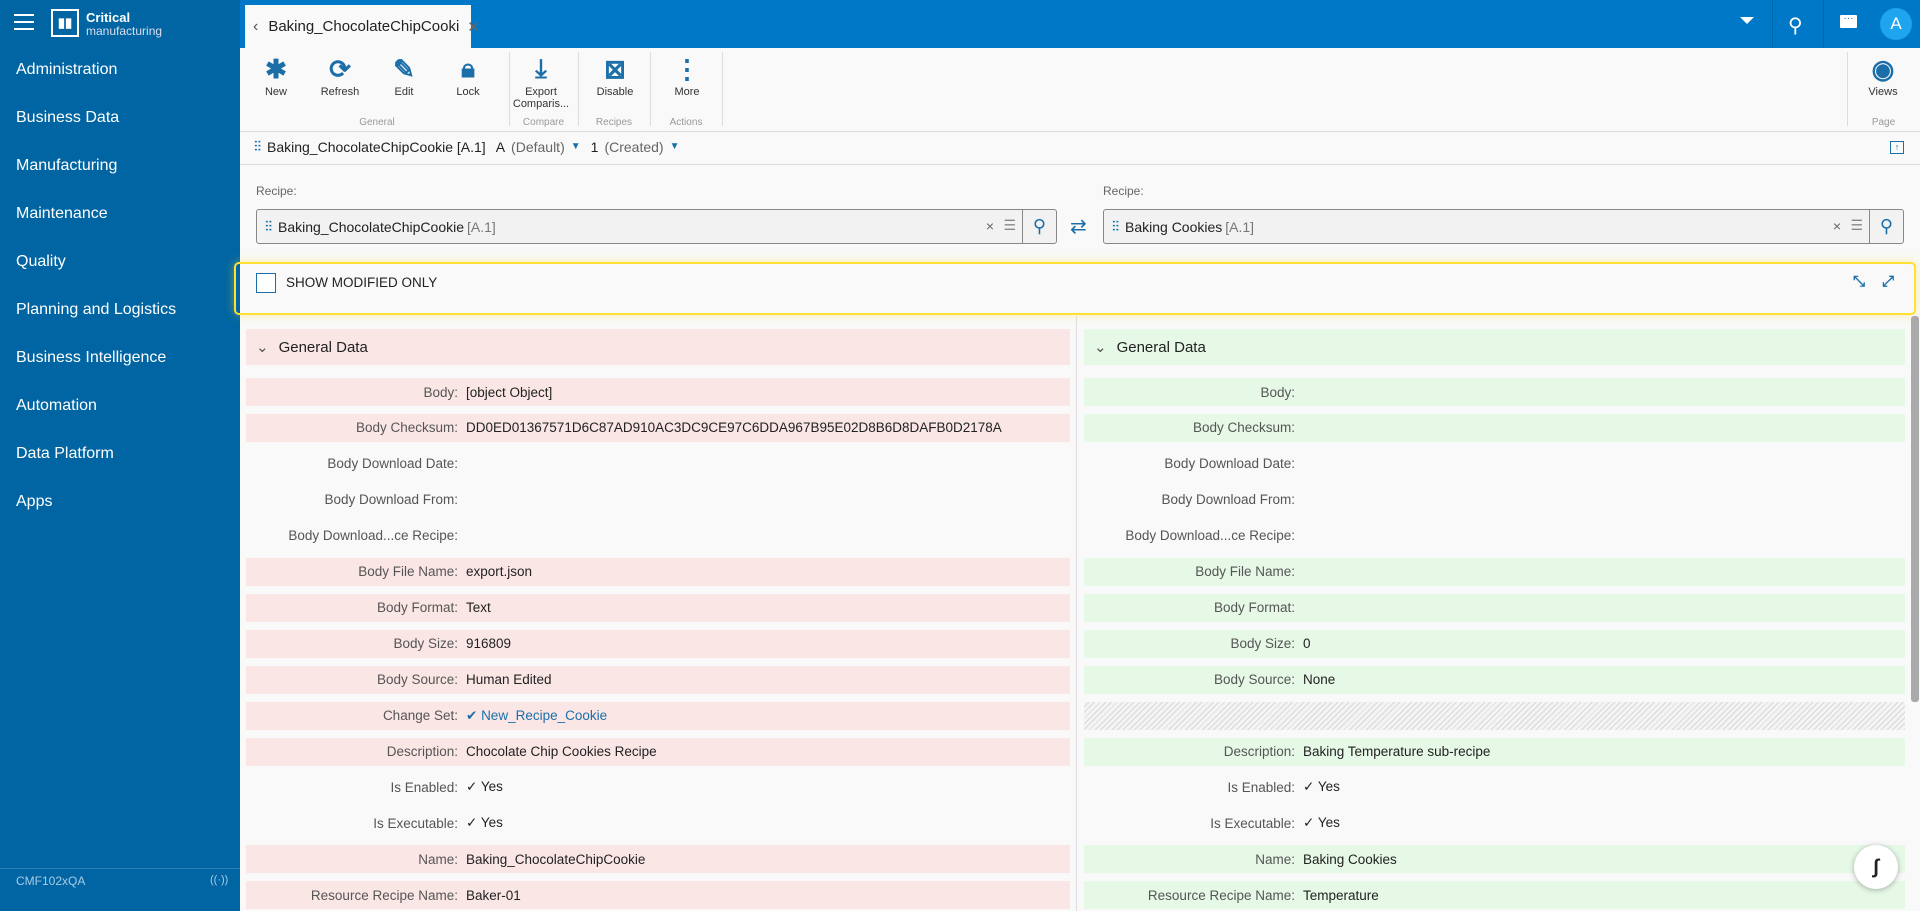  I want to click on scrollbar, so click(1915, 509).